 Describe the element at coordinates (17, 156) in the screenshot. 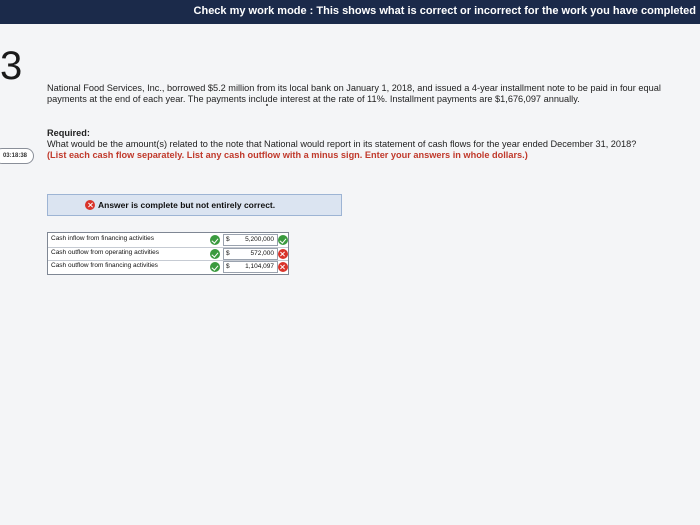

I see `timer-badge: 03:18:38` at that location.